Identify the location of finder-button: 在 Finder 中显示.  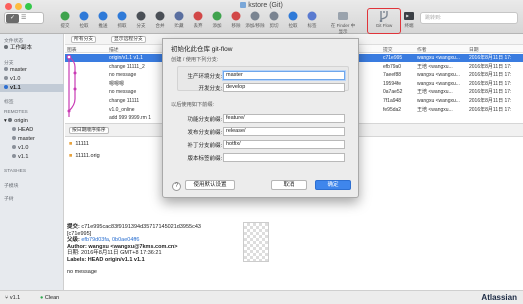
(343, 22).